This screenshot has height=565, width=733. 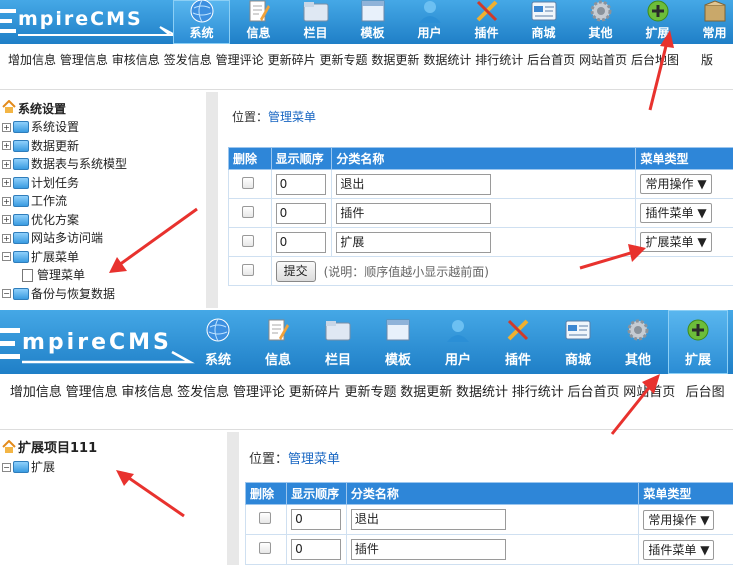 I want to click on tree-node: 管理菜单, so click(x=102, y=275).